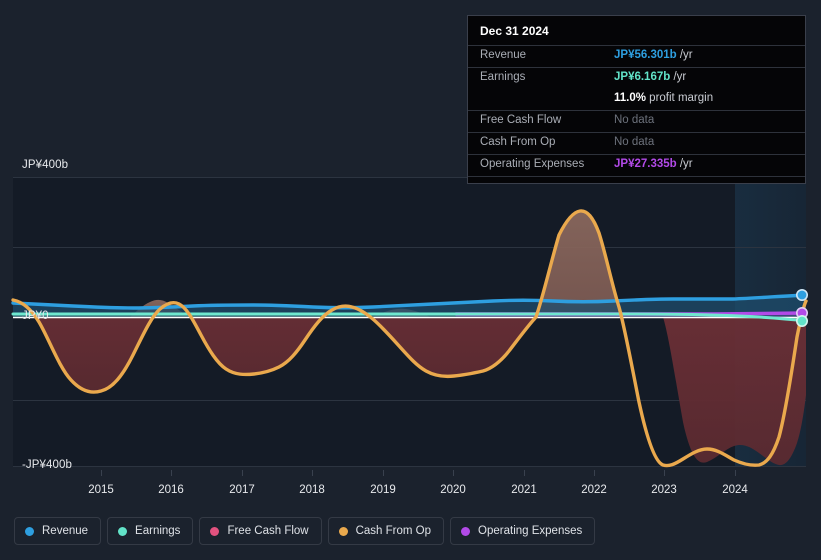 The width and height of the screenshot is (821, 560). What do you see at coordinates (171, 490) in the screenshot?
I see `x-tick-2016: 2016` at bounding box center [171, 490].